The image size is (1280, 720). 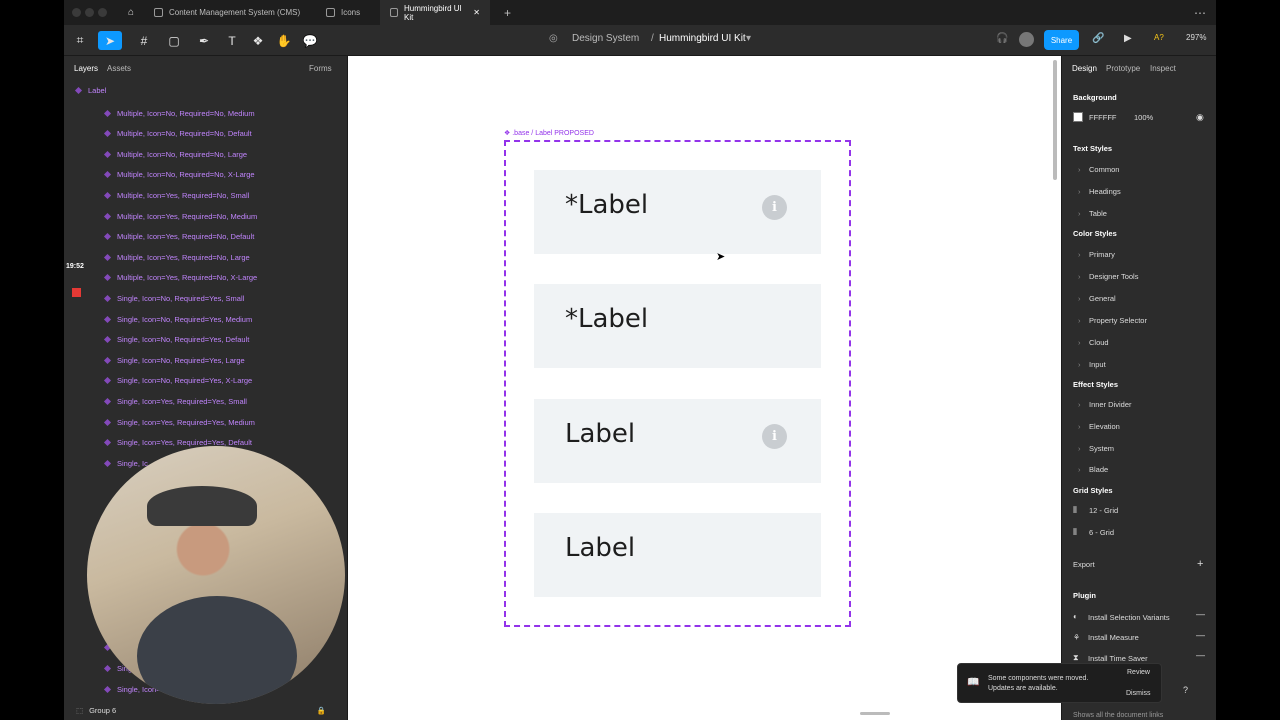 What do you see at coordinates (258, 40) in the screenshot?
I see `resources-tool: ❖` at bounding box center [258, 40].